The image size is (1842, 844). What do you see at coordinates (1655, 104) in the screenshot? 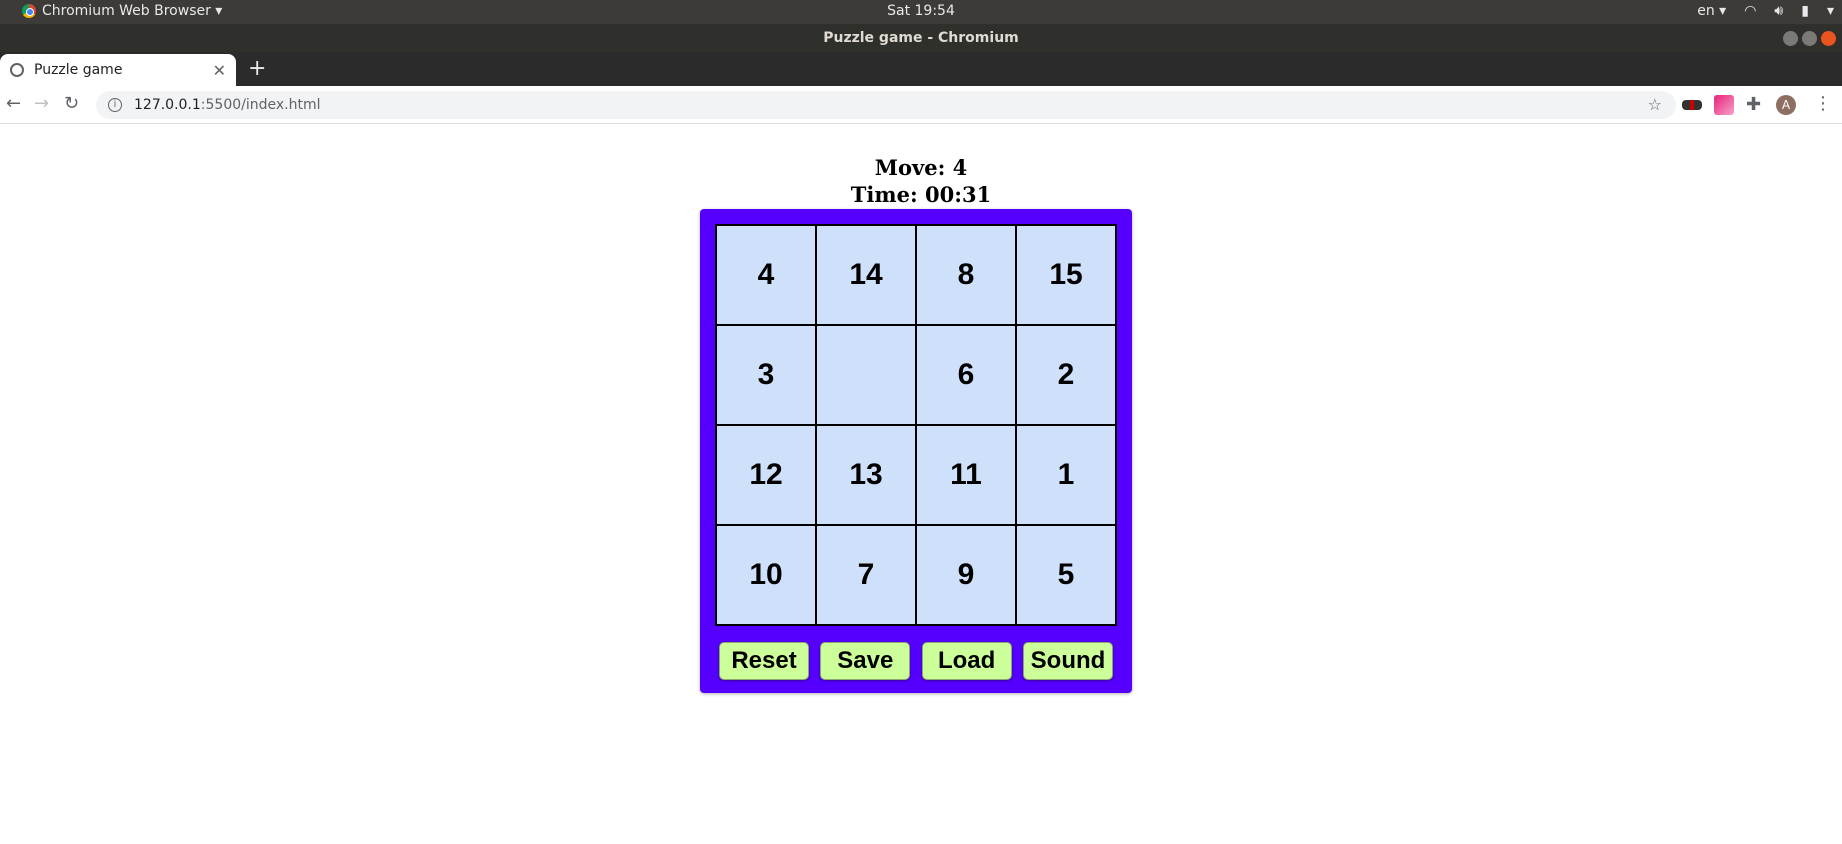
I see `bookmark-star-icon: ☆` at bounding box center [1655, 104].